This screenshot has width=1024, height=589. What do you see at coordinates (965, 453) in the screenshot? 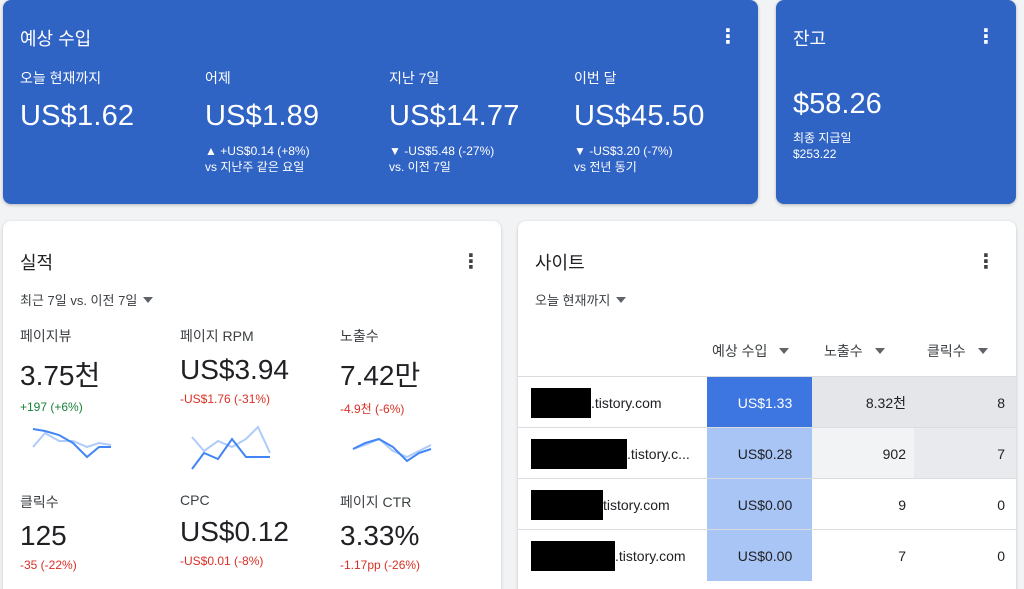
I see `clicks-cell: 7` at bounding box center [965, 453].